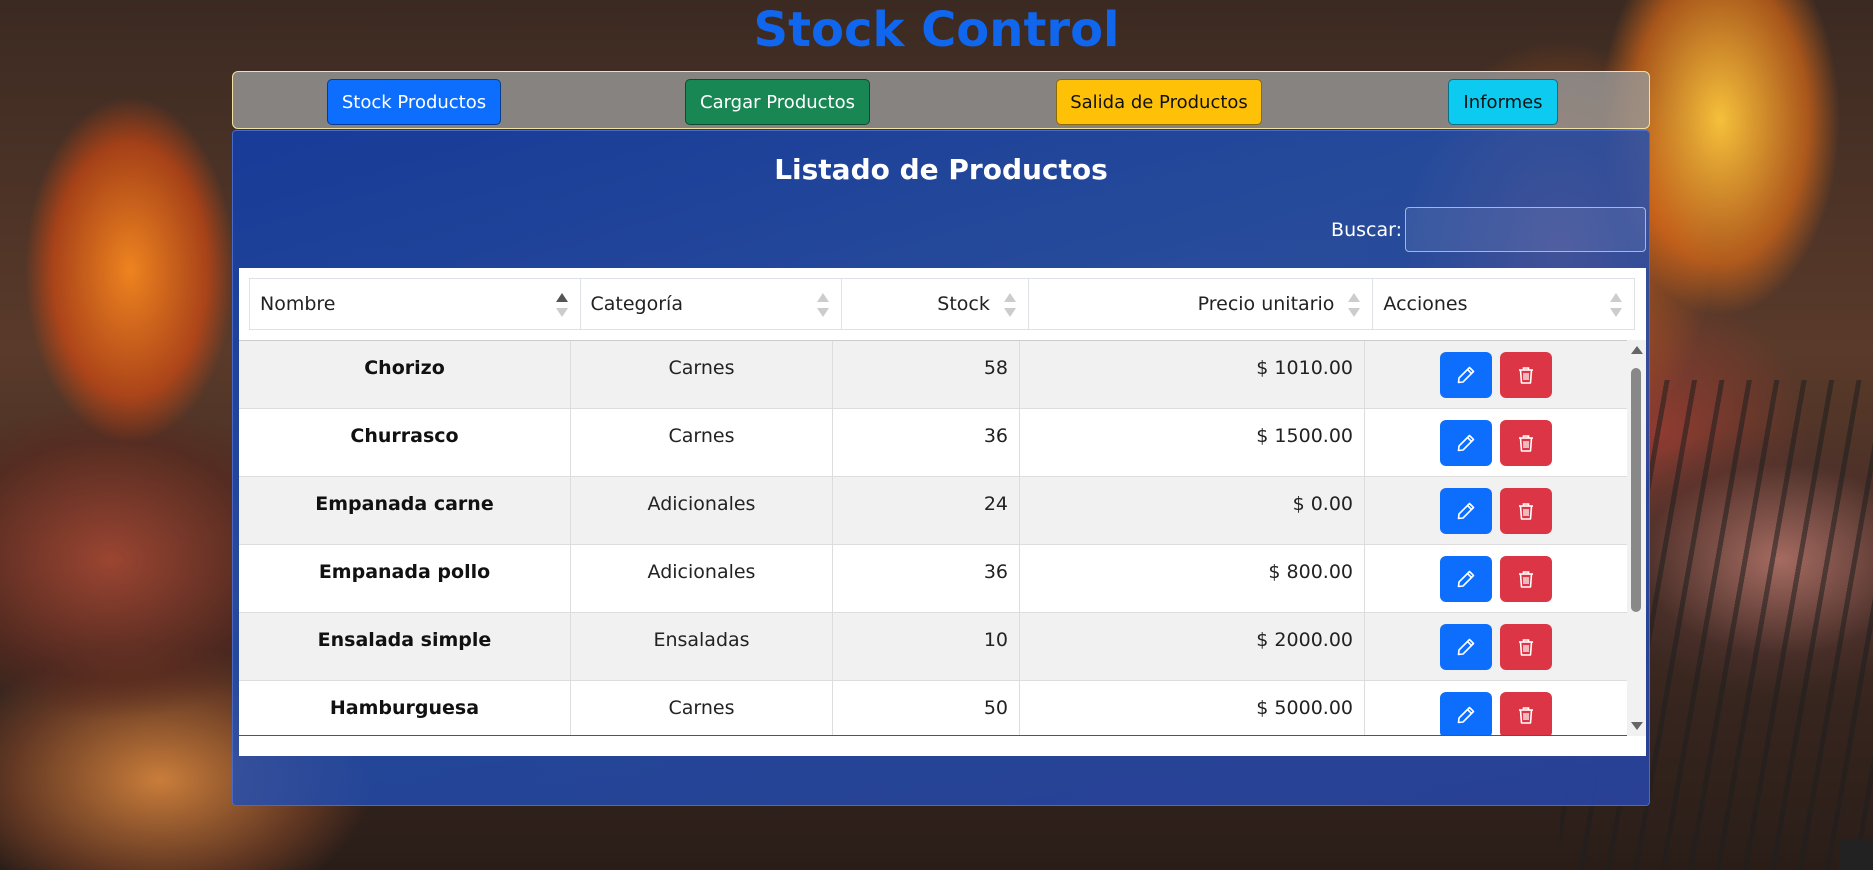 The width and height of the screenshot is (1873, 870). Describe the element at coordinates (926, 708) in the screenshot. I see `cell-stock: 50` at that location.